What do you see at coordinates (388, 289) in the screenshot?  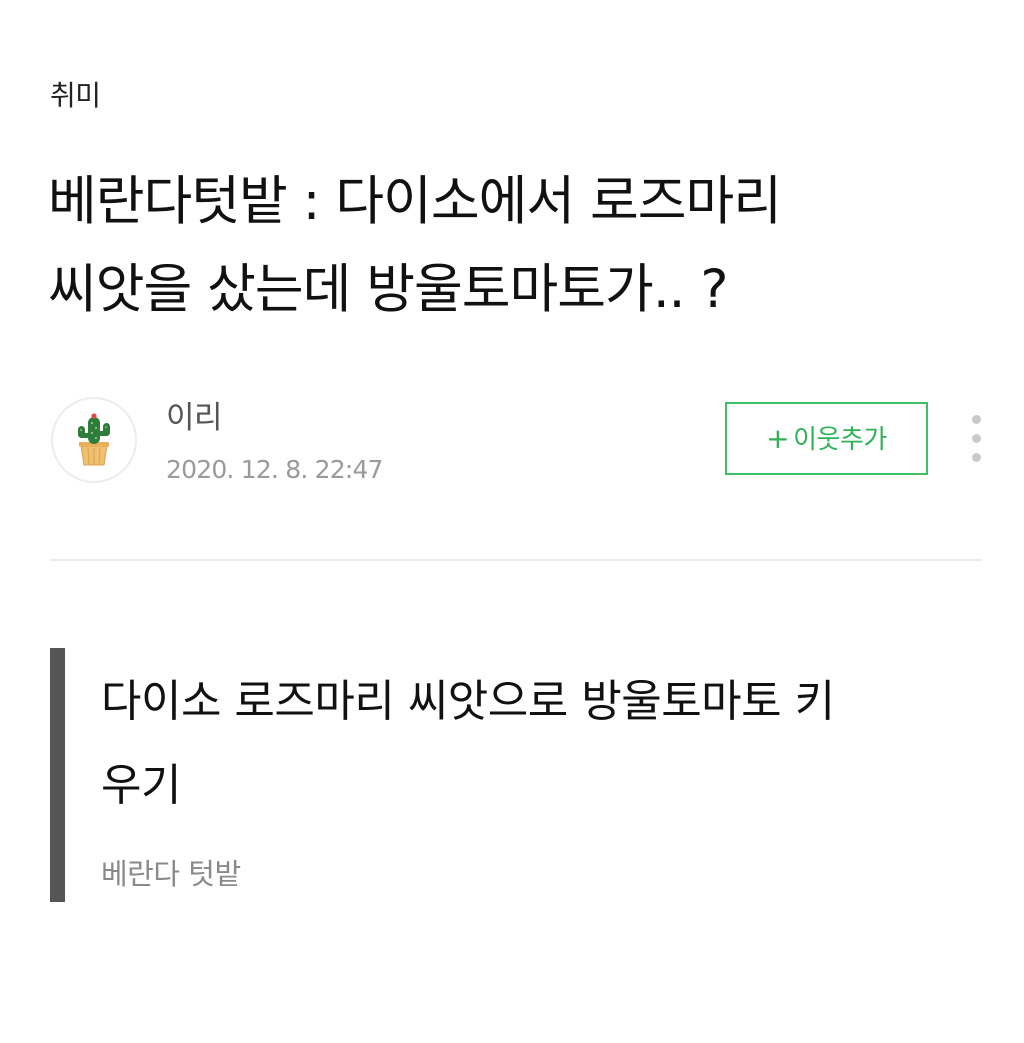 I see `post-title-line-2: 씨앗을 샀는데 방울토마토가.. ?` at bounding box center [388, 289].